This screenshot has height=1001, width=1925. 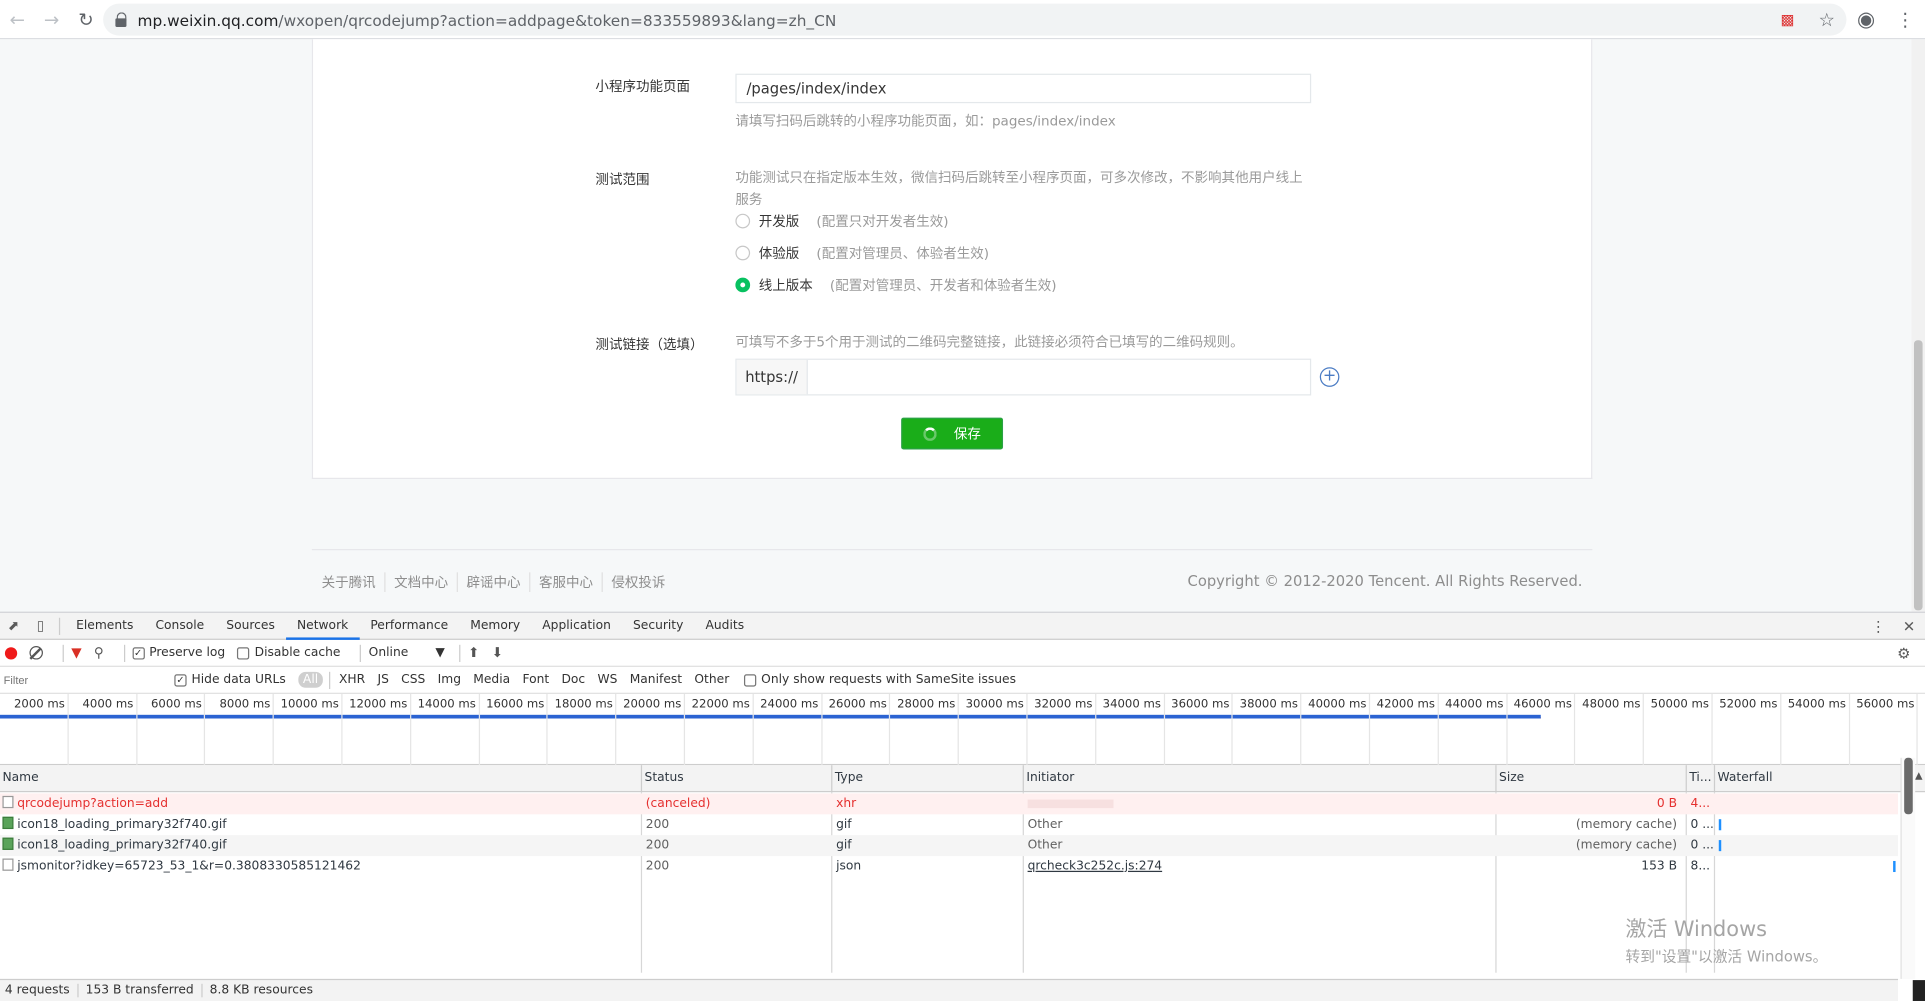 I want to click on column-size: Size, so click(x=1592, y=779).